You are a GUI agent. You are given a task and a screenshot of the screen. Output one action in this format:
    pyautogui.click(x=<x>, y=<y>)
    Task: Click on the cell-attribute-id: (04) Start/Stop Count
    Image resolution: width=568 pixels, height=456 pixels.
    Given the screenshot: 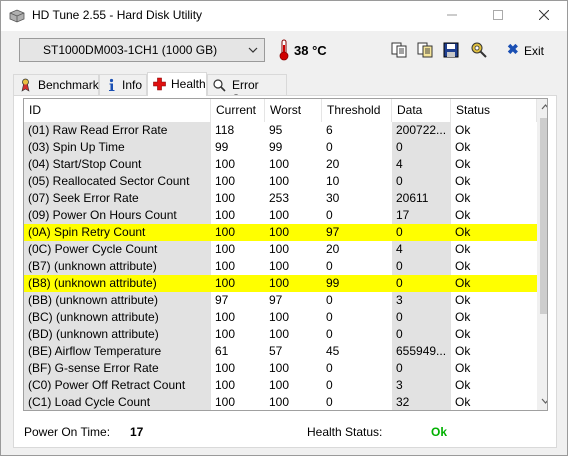 What is the action you would take?
    pyautogui.click(x=117, y=164)
    